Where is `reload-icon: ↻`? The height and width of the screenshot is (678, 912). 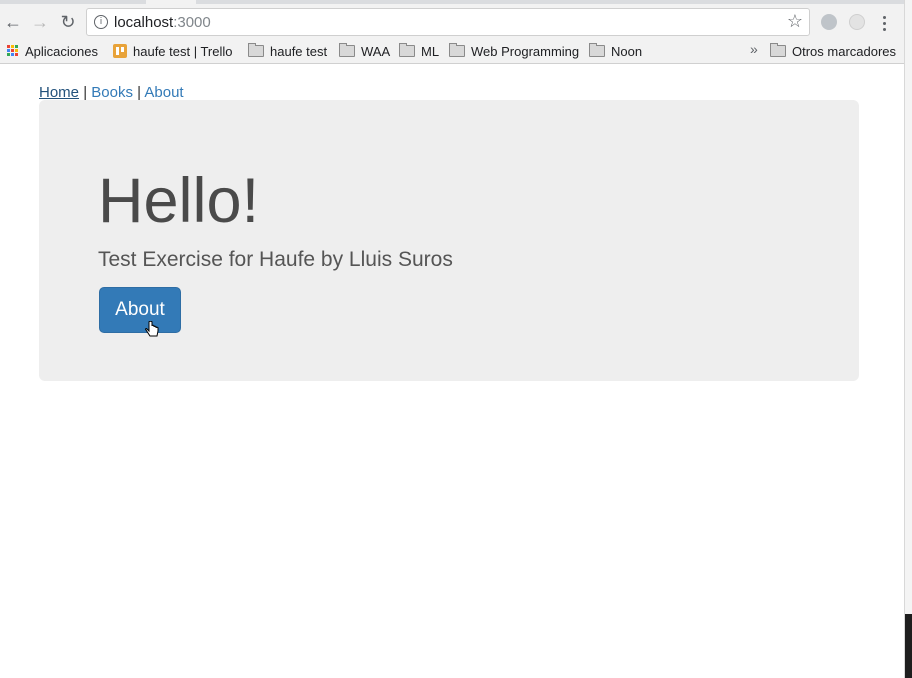
reload-icon: ↻ is located at coordinates (68, 22).